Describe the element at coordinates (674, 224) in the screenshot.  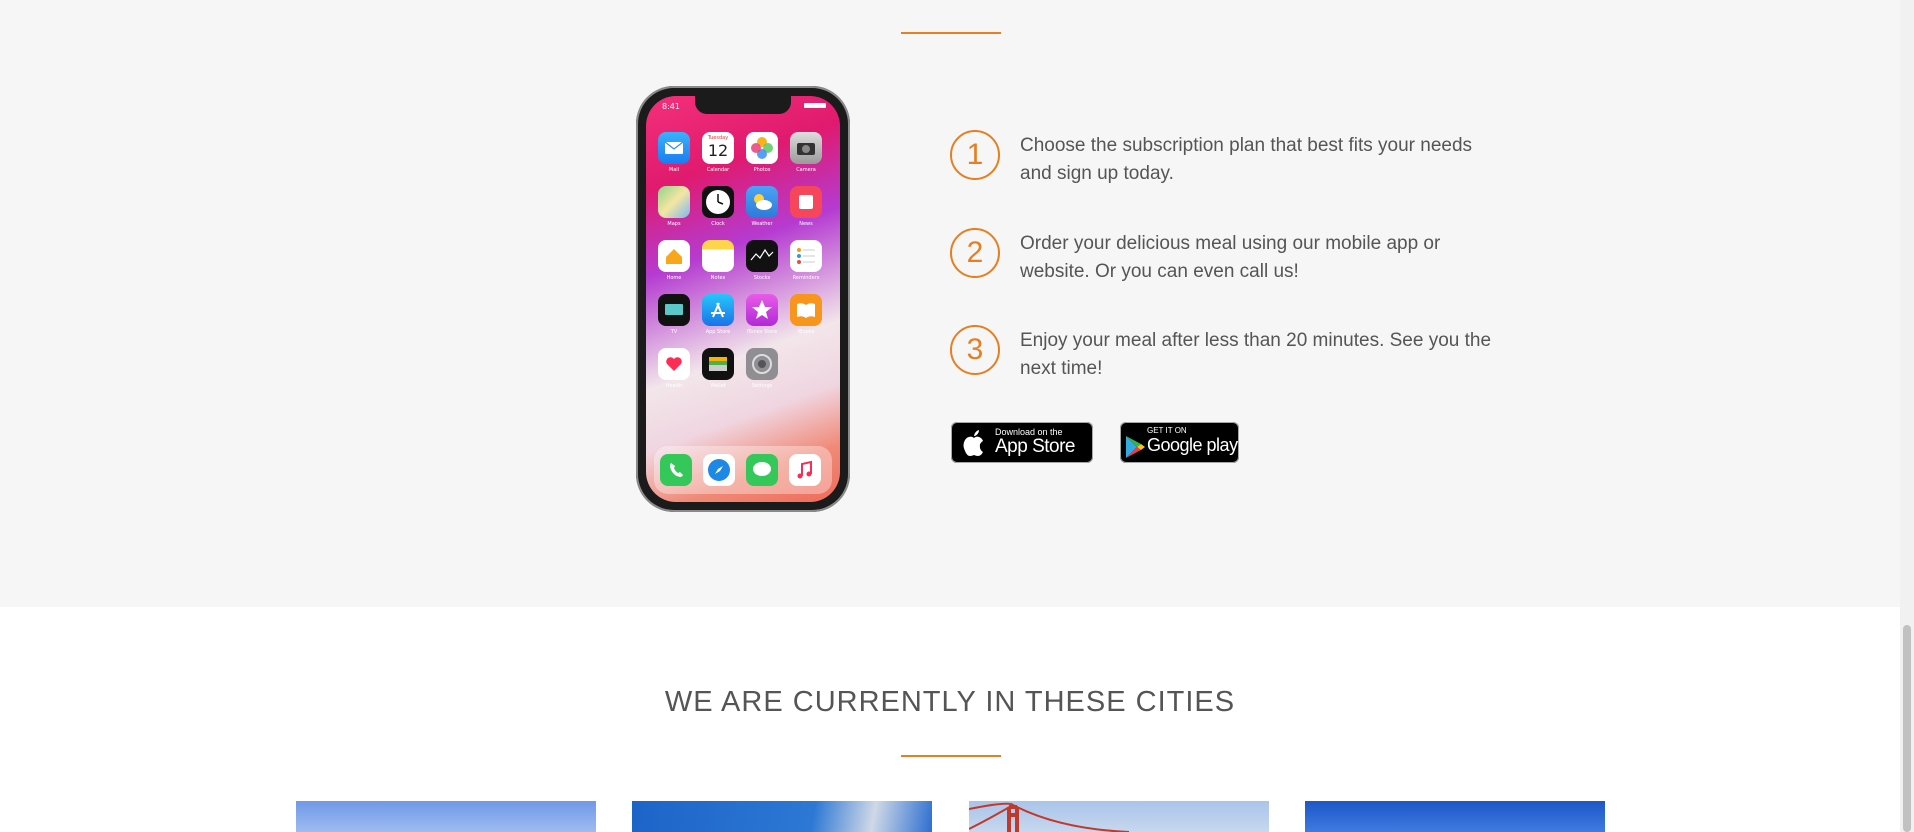
I see `app-label: Maps` at that location.